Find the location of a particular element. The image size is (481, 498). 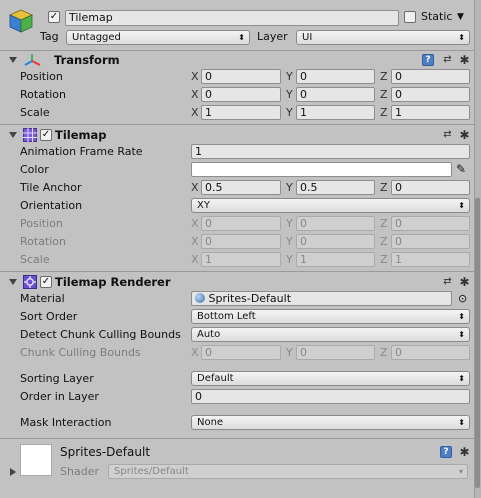

shader-dropdown: Sprites/Default ▾ is located at coordinates (288, 471).